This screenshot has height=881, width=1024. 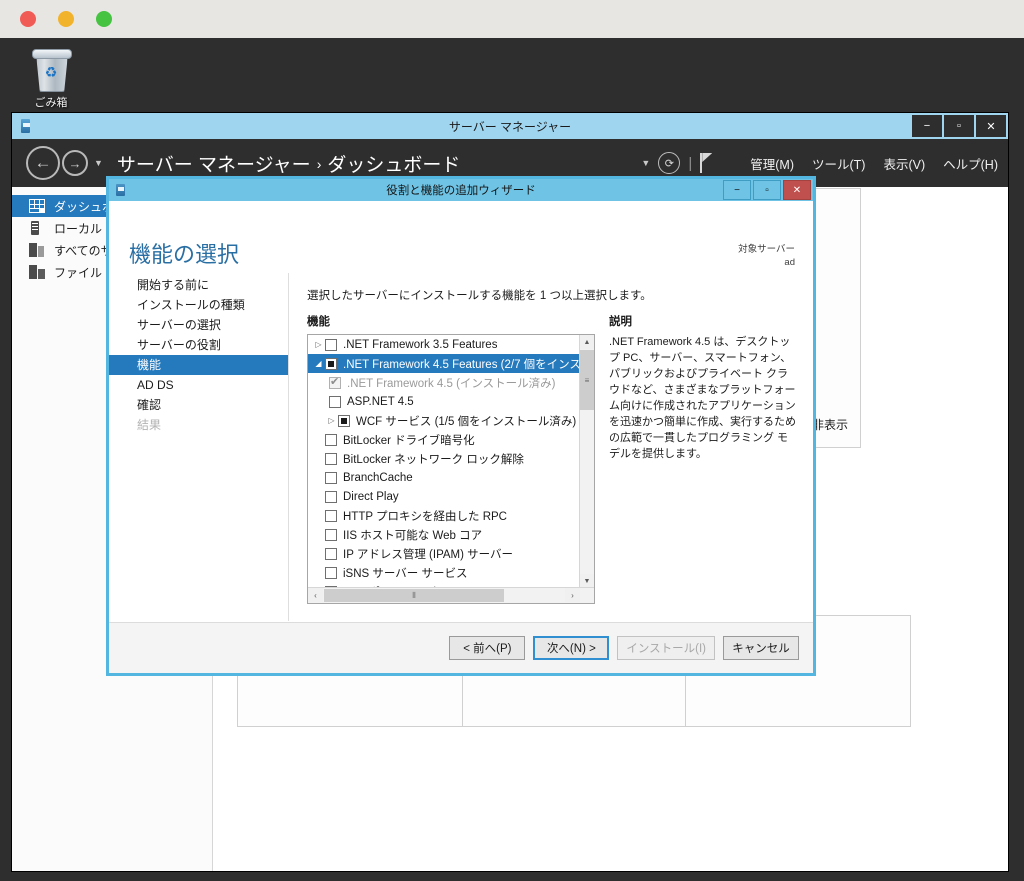 I want to click on tree-item-label: .NET Framework 3.5 Features, so click(x=420, y=344).